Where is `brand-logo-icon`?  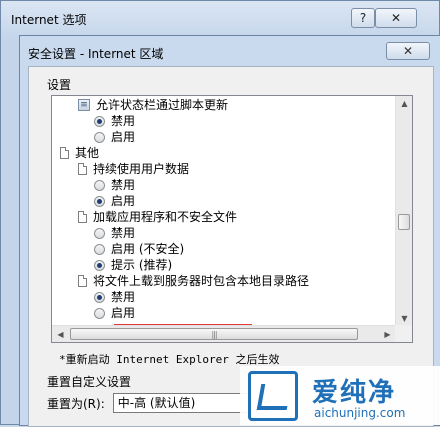
brand-logo-icon is located at coordinates (273, 396).